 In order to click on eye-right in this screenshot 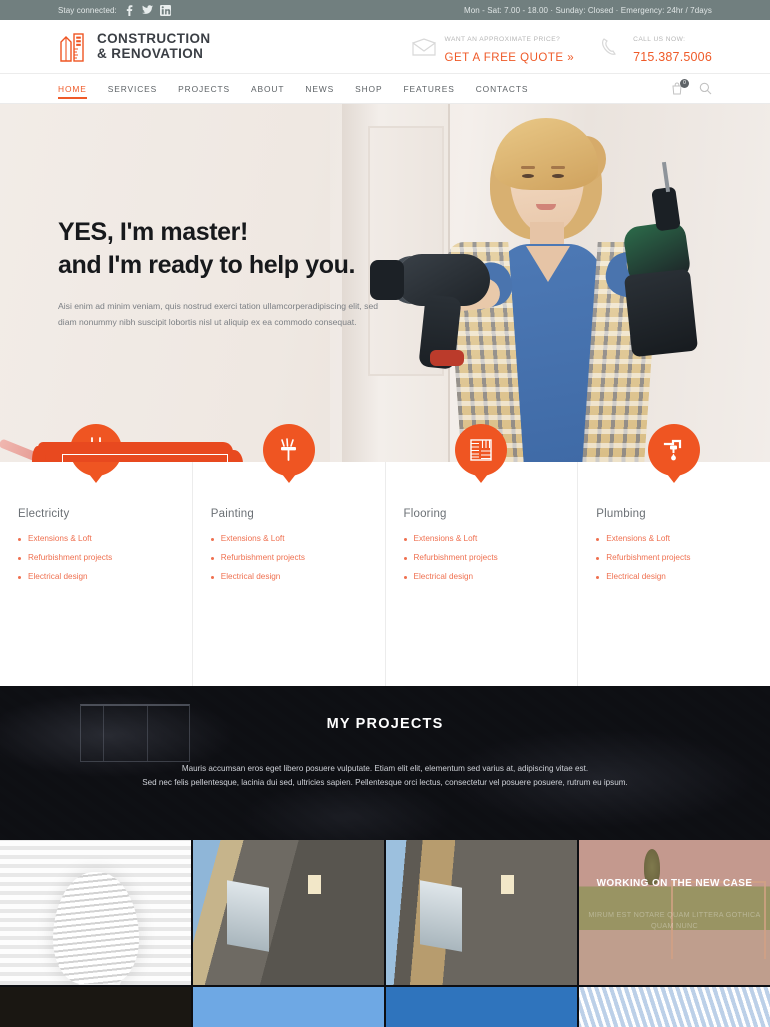, I will do `click(558, 176)`.